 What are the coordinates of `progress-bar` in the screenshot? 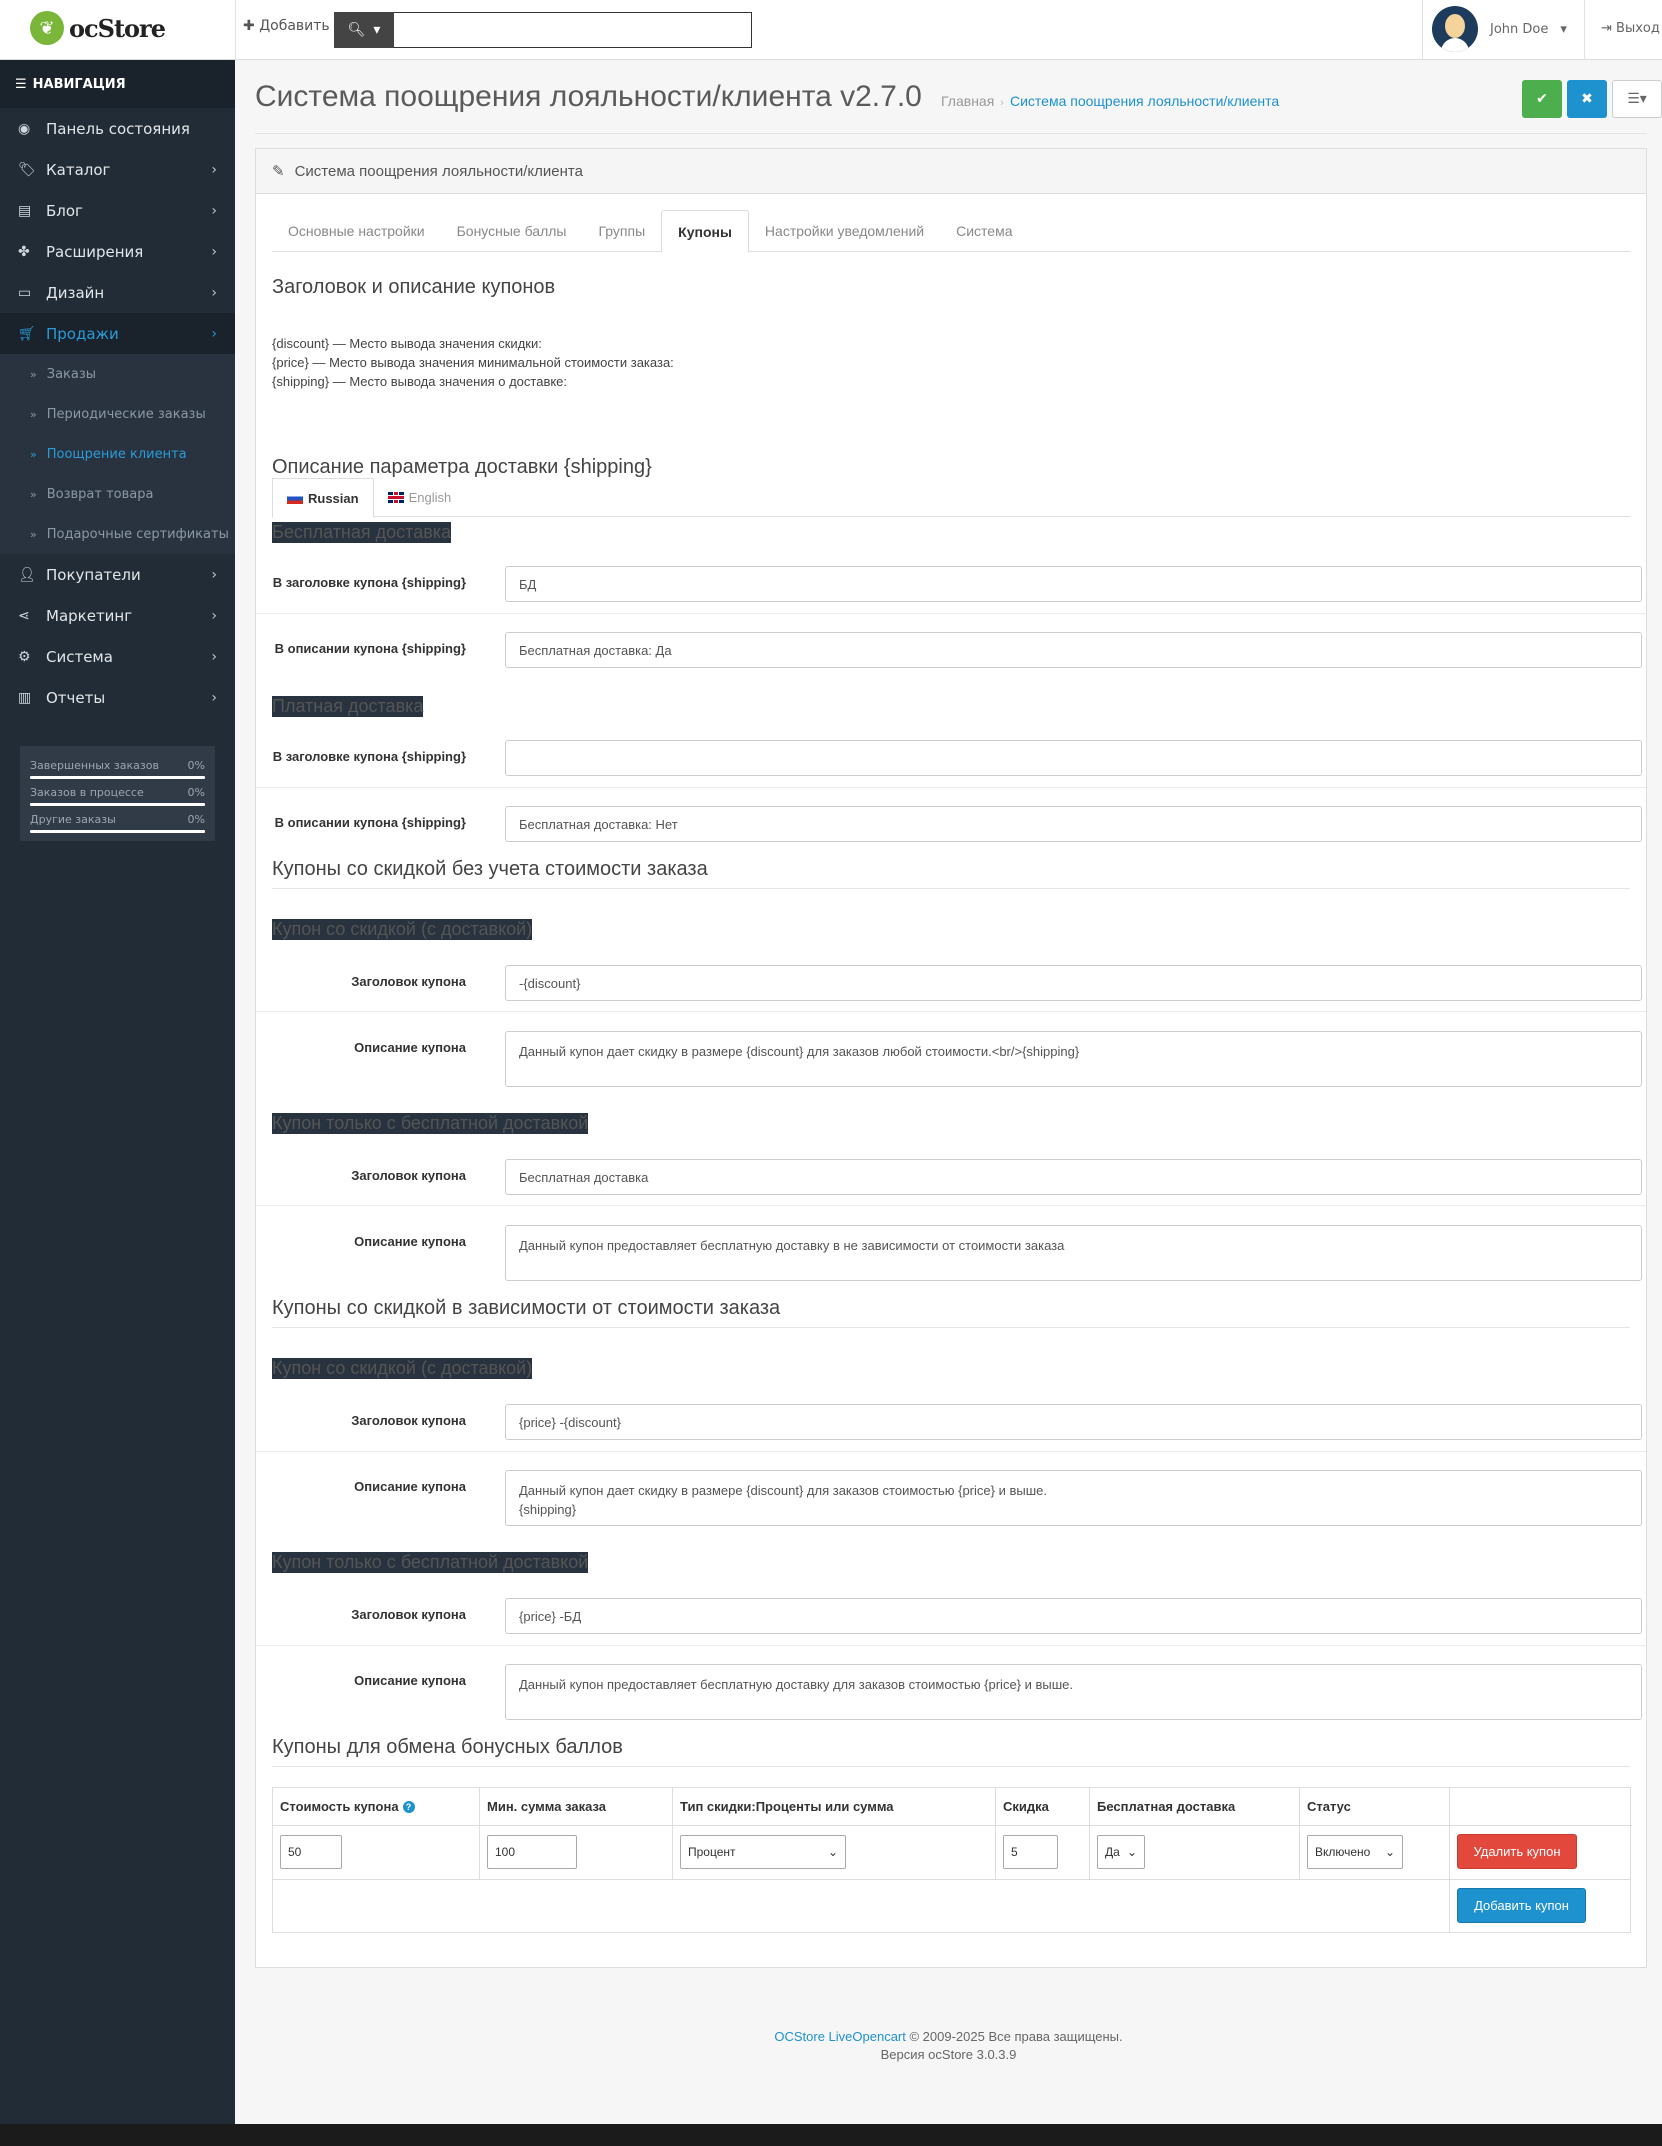 It's located at (117, 777).